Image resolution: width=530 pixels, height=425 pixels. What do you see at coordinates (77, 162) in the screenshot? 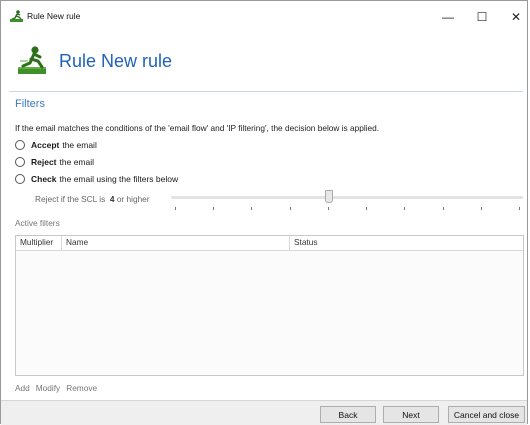
I see `reject-option-text: the email` at bounding box center [77, 162].